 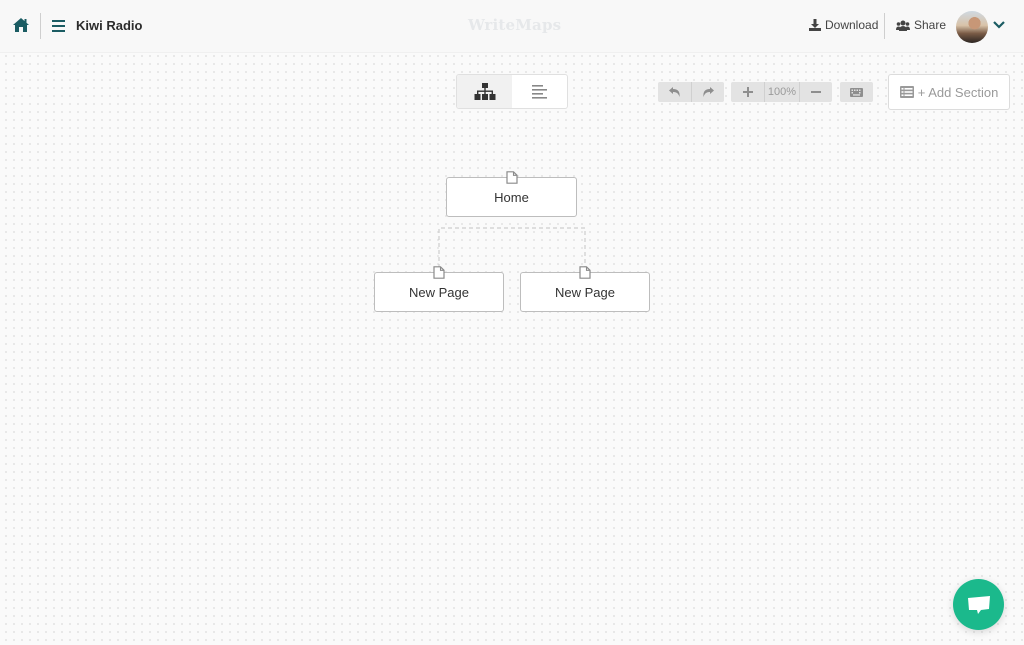 I want to click on redo-button, so click(x=707, y=92).